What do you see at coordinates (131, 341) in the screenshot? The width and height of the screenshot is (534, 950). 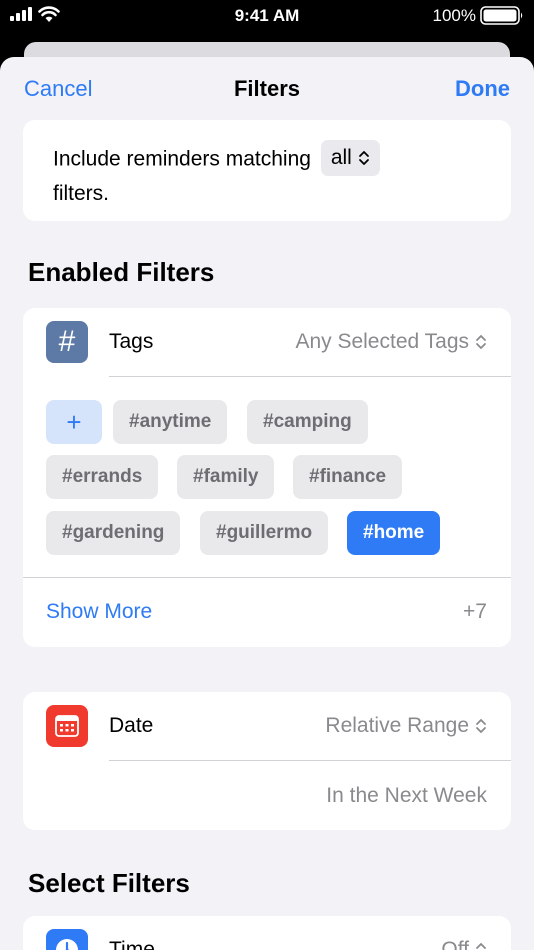 I see `tags-filter-label: Tags` at bounding box center [131, 341].